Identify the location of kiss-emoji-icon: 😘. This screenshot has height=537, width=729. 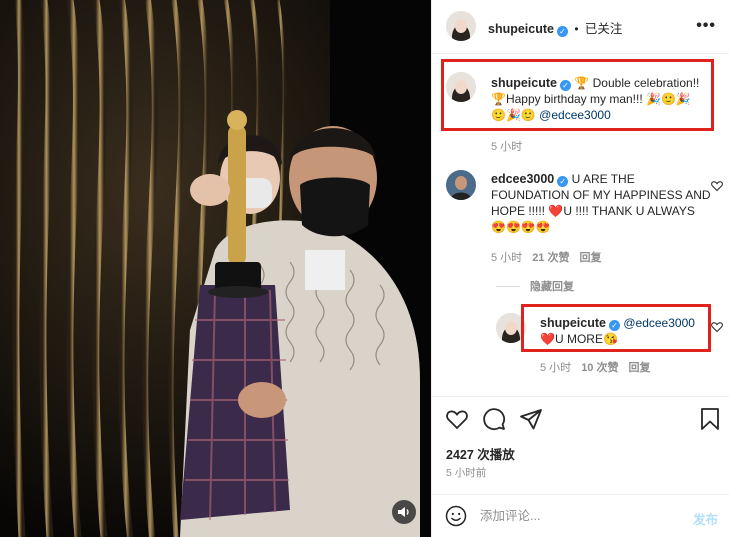
(610, 339).